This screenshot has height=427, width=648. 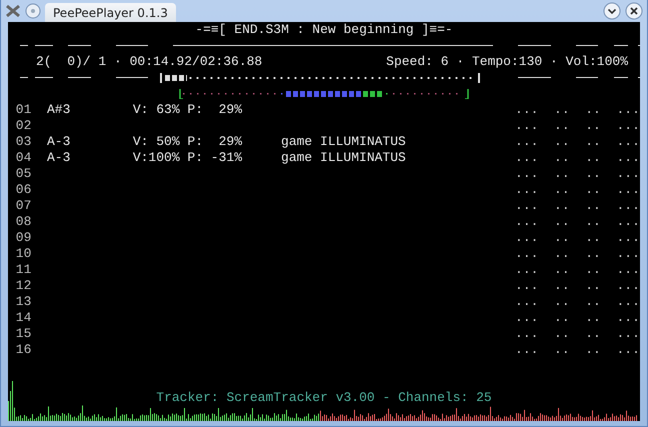 I want to click on channel-number: 09, so click(x=23, y=238).